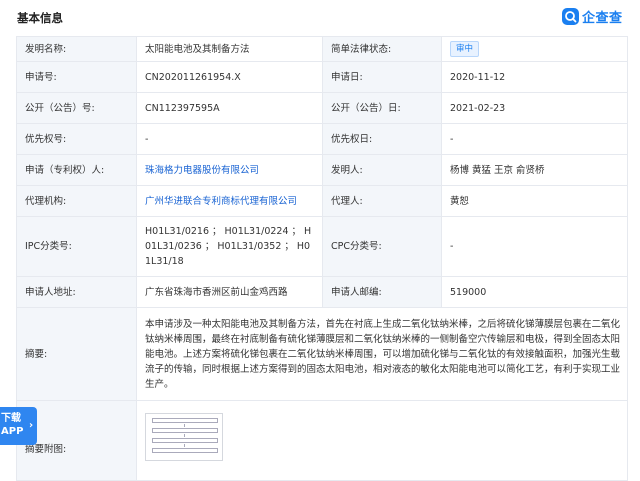 This screenshot has height=481, width=640. Describe the element at coordinates (229, 170) in the screenshot. I see `applicant-link: 珠海格力电器股份有限公司` at that location.